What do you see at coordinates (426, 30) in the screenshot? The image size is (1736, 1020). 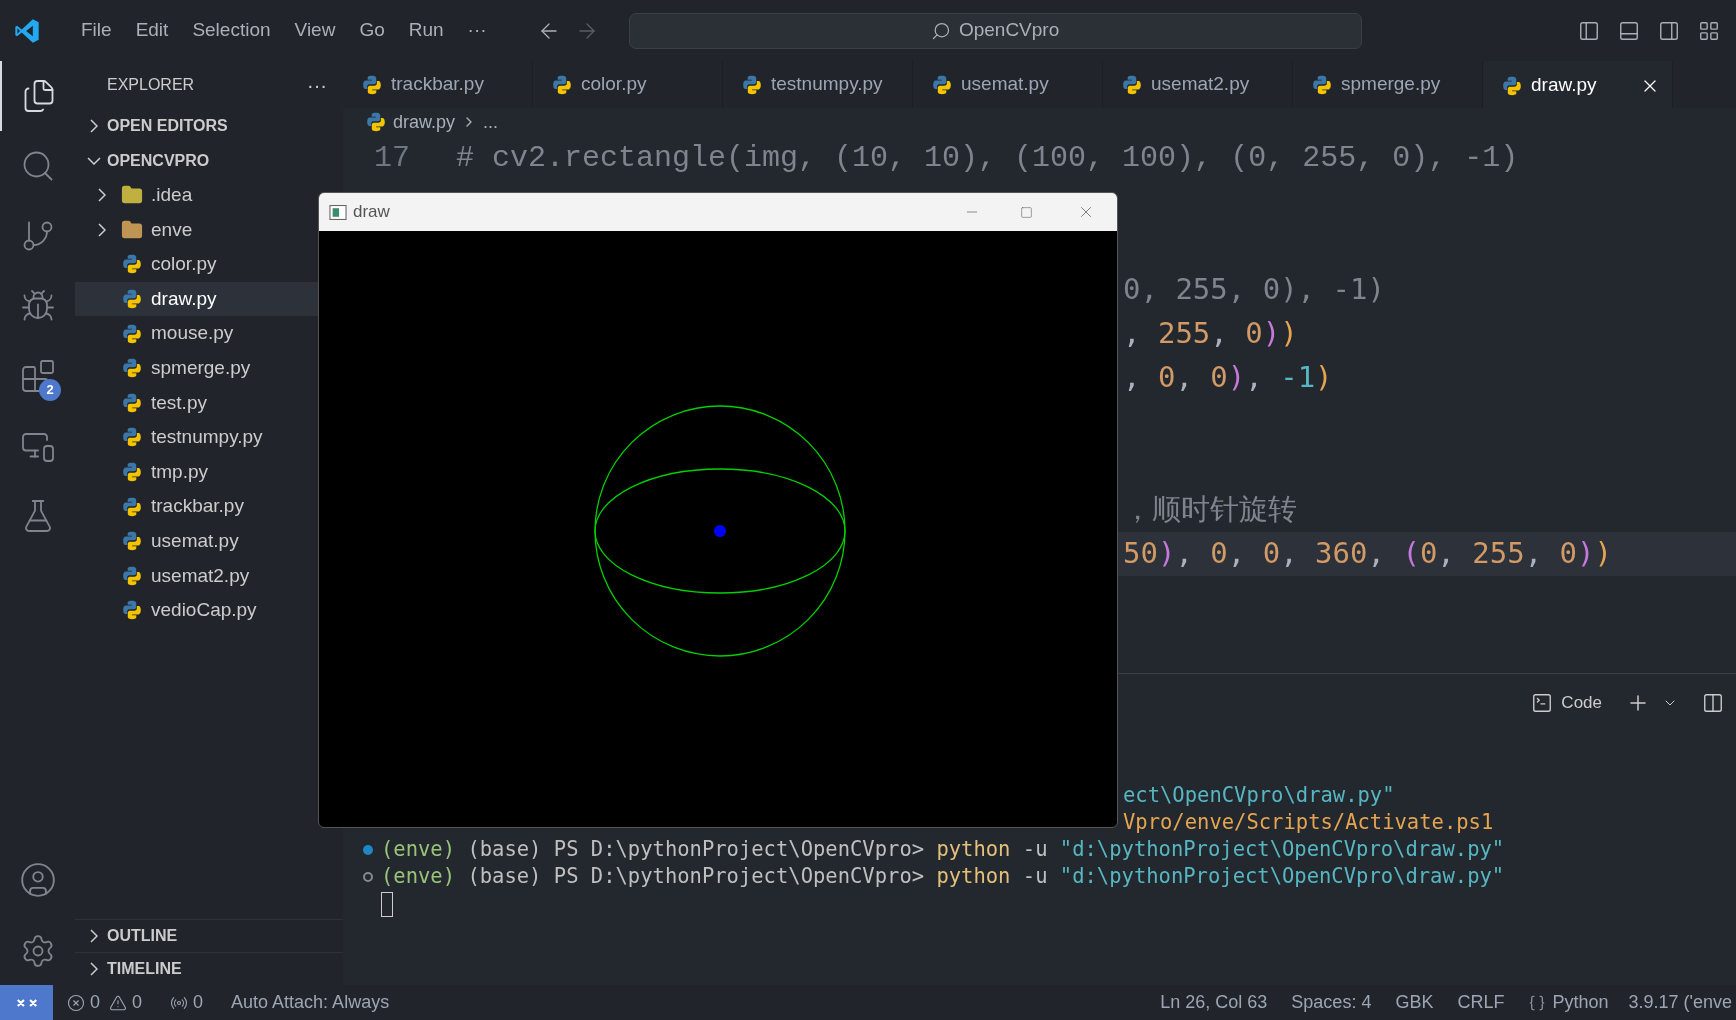 I see `menu-item: Run` at bounding box center [426, 30].